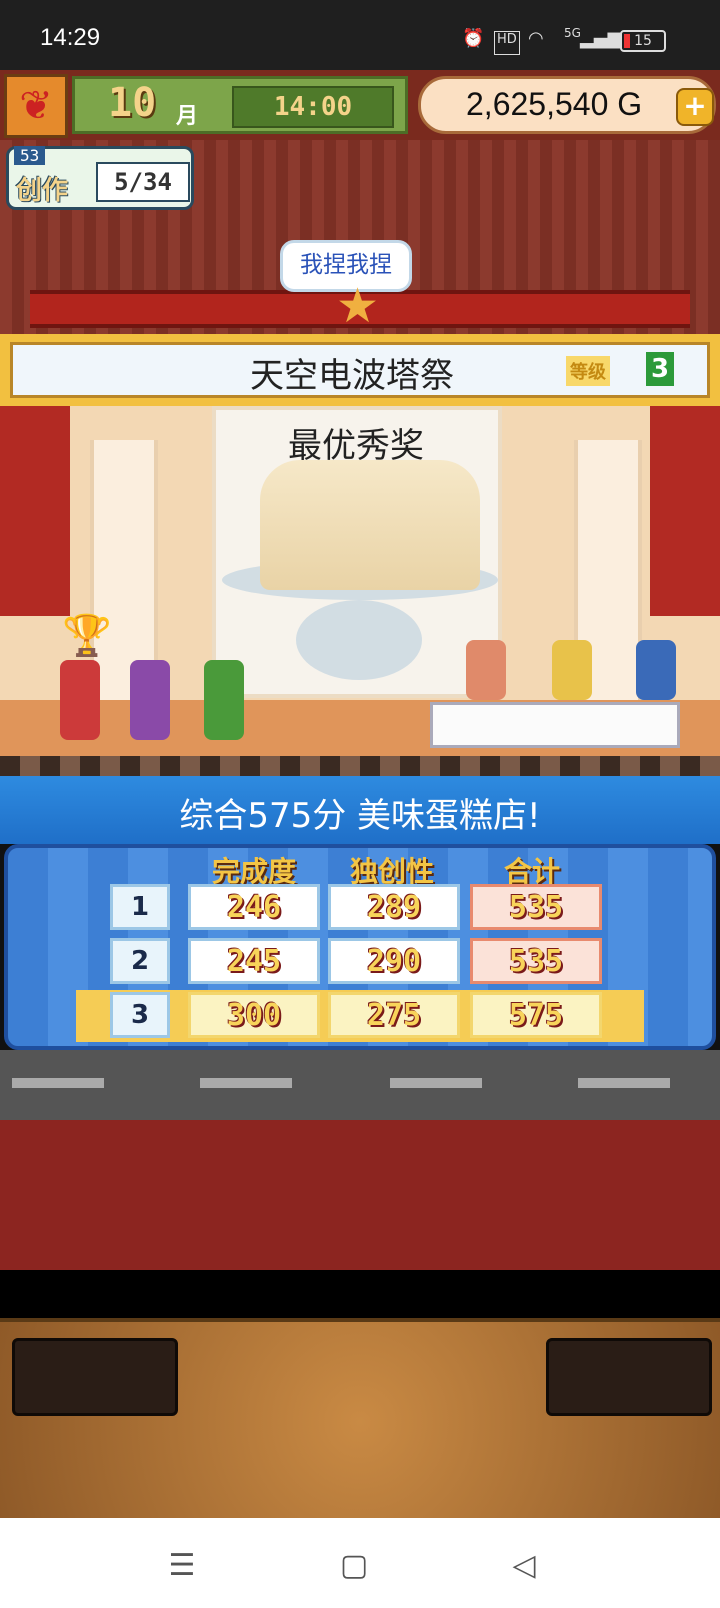  I want to click on score-cell: 246, so click(254, 907).